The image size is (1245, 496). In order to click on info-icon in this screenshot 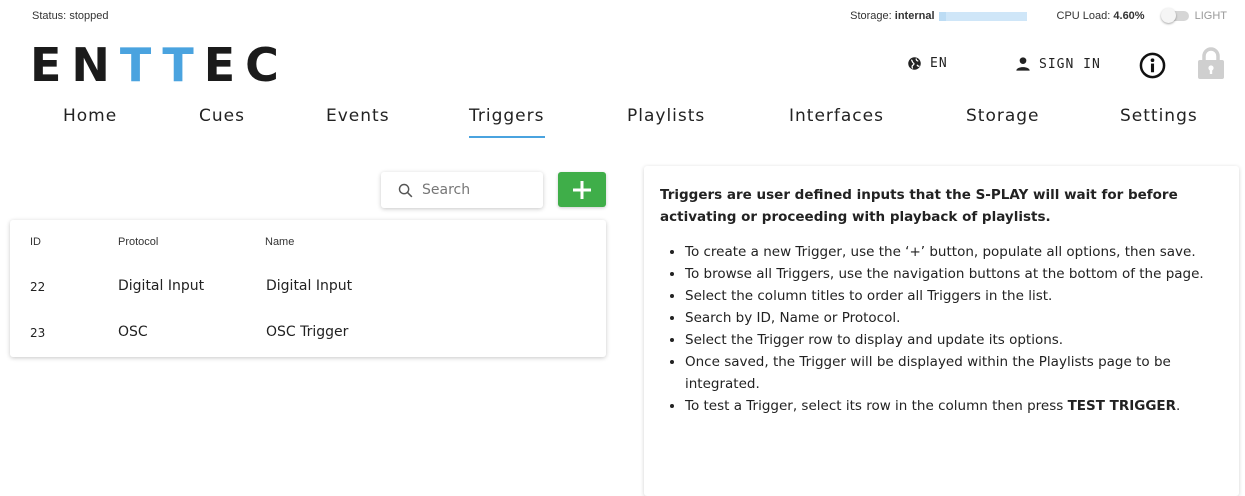, I will do `click(1152, 65)`.